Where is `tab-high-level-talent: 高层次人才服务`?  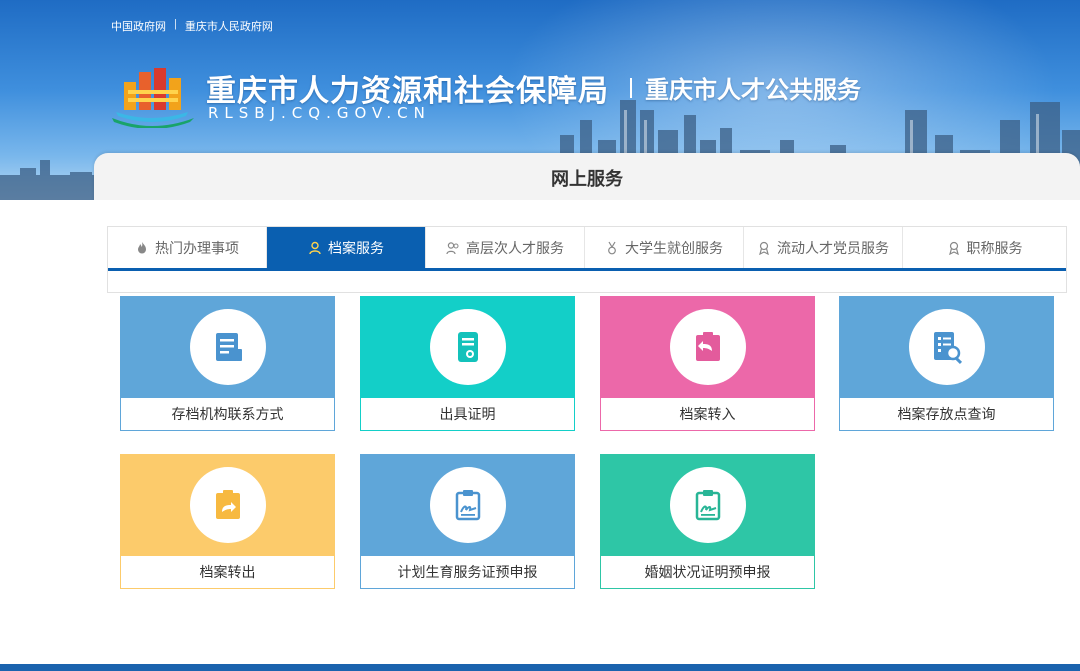
tab-high-level-talent: 高层次人才服务 is located at coordinates (505, 247).